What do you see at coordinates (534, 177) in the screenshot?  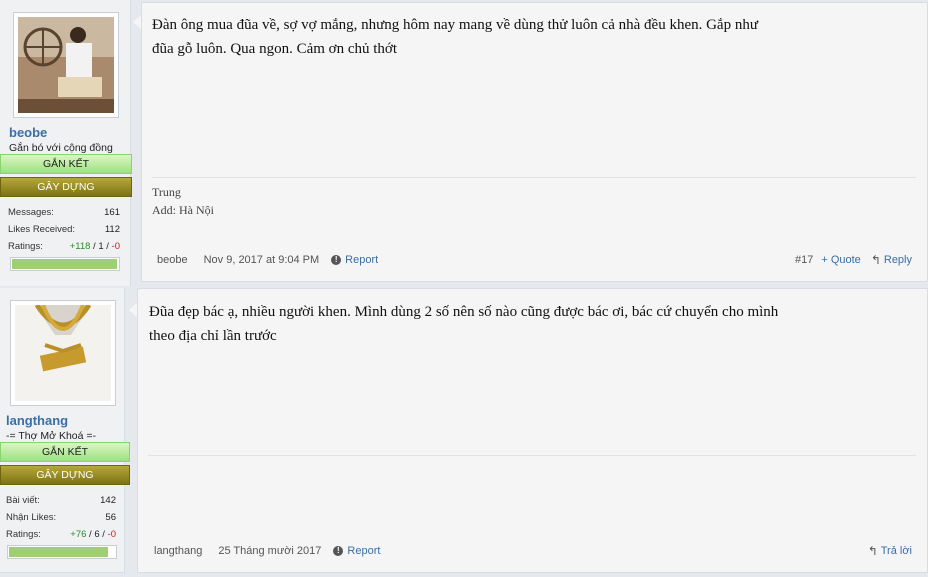 I see `signature-divider` at bounding box center [534, 177].